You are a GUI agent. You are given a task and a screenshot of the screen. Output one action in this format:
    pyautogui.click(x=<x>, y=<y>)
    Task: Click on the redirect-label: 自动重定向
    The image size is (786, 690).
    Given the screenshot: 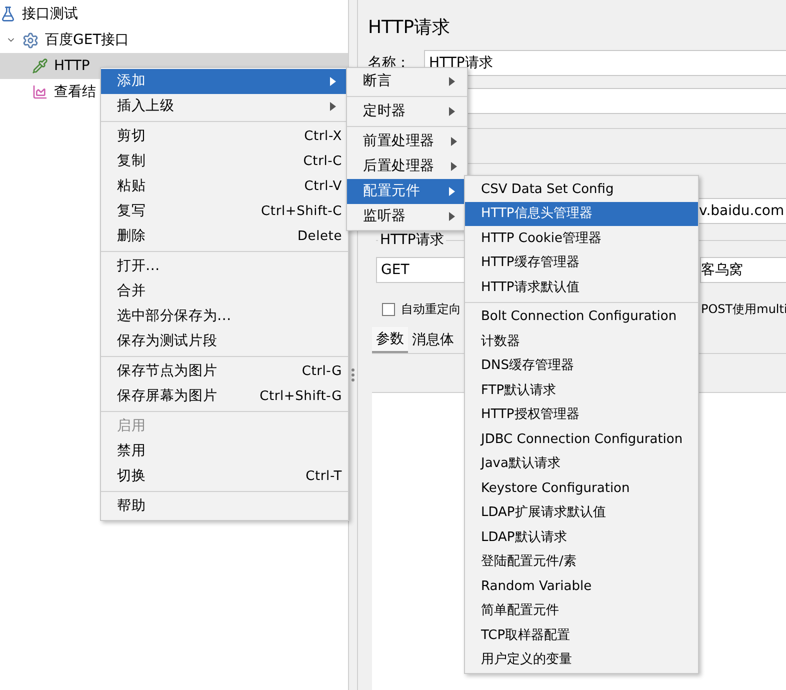 What is the action you would take?
    pyautogui.click(x=431, y=309)
    